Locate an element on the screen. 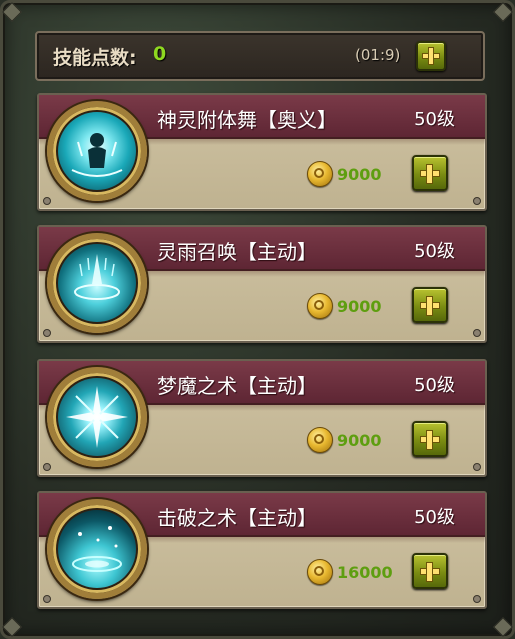 This screenshot has height=639, width=515. skill-name: 击破之术【主动】 is located at coordinates (237, 518).